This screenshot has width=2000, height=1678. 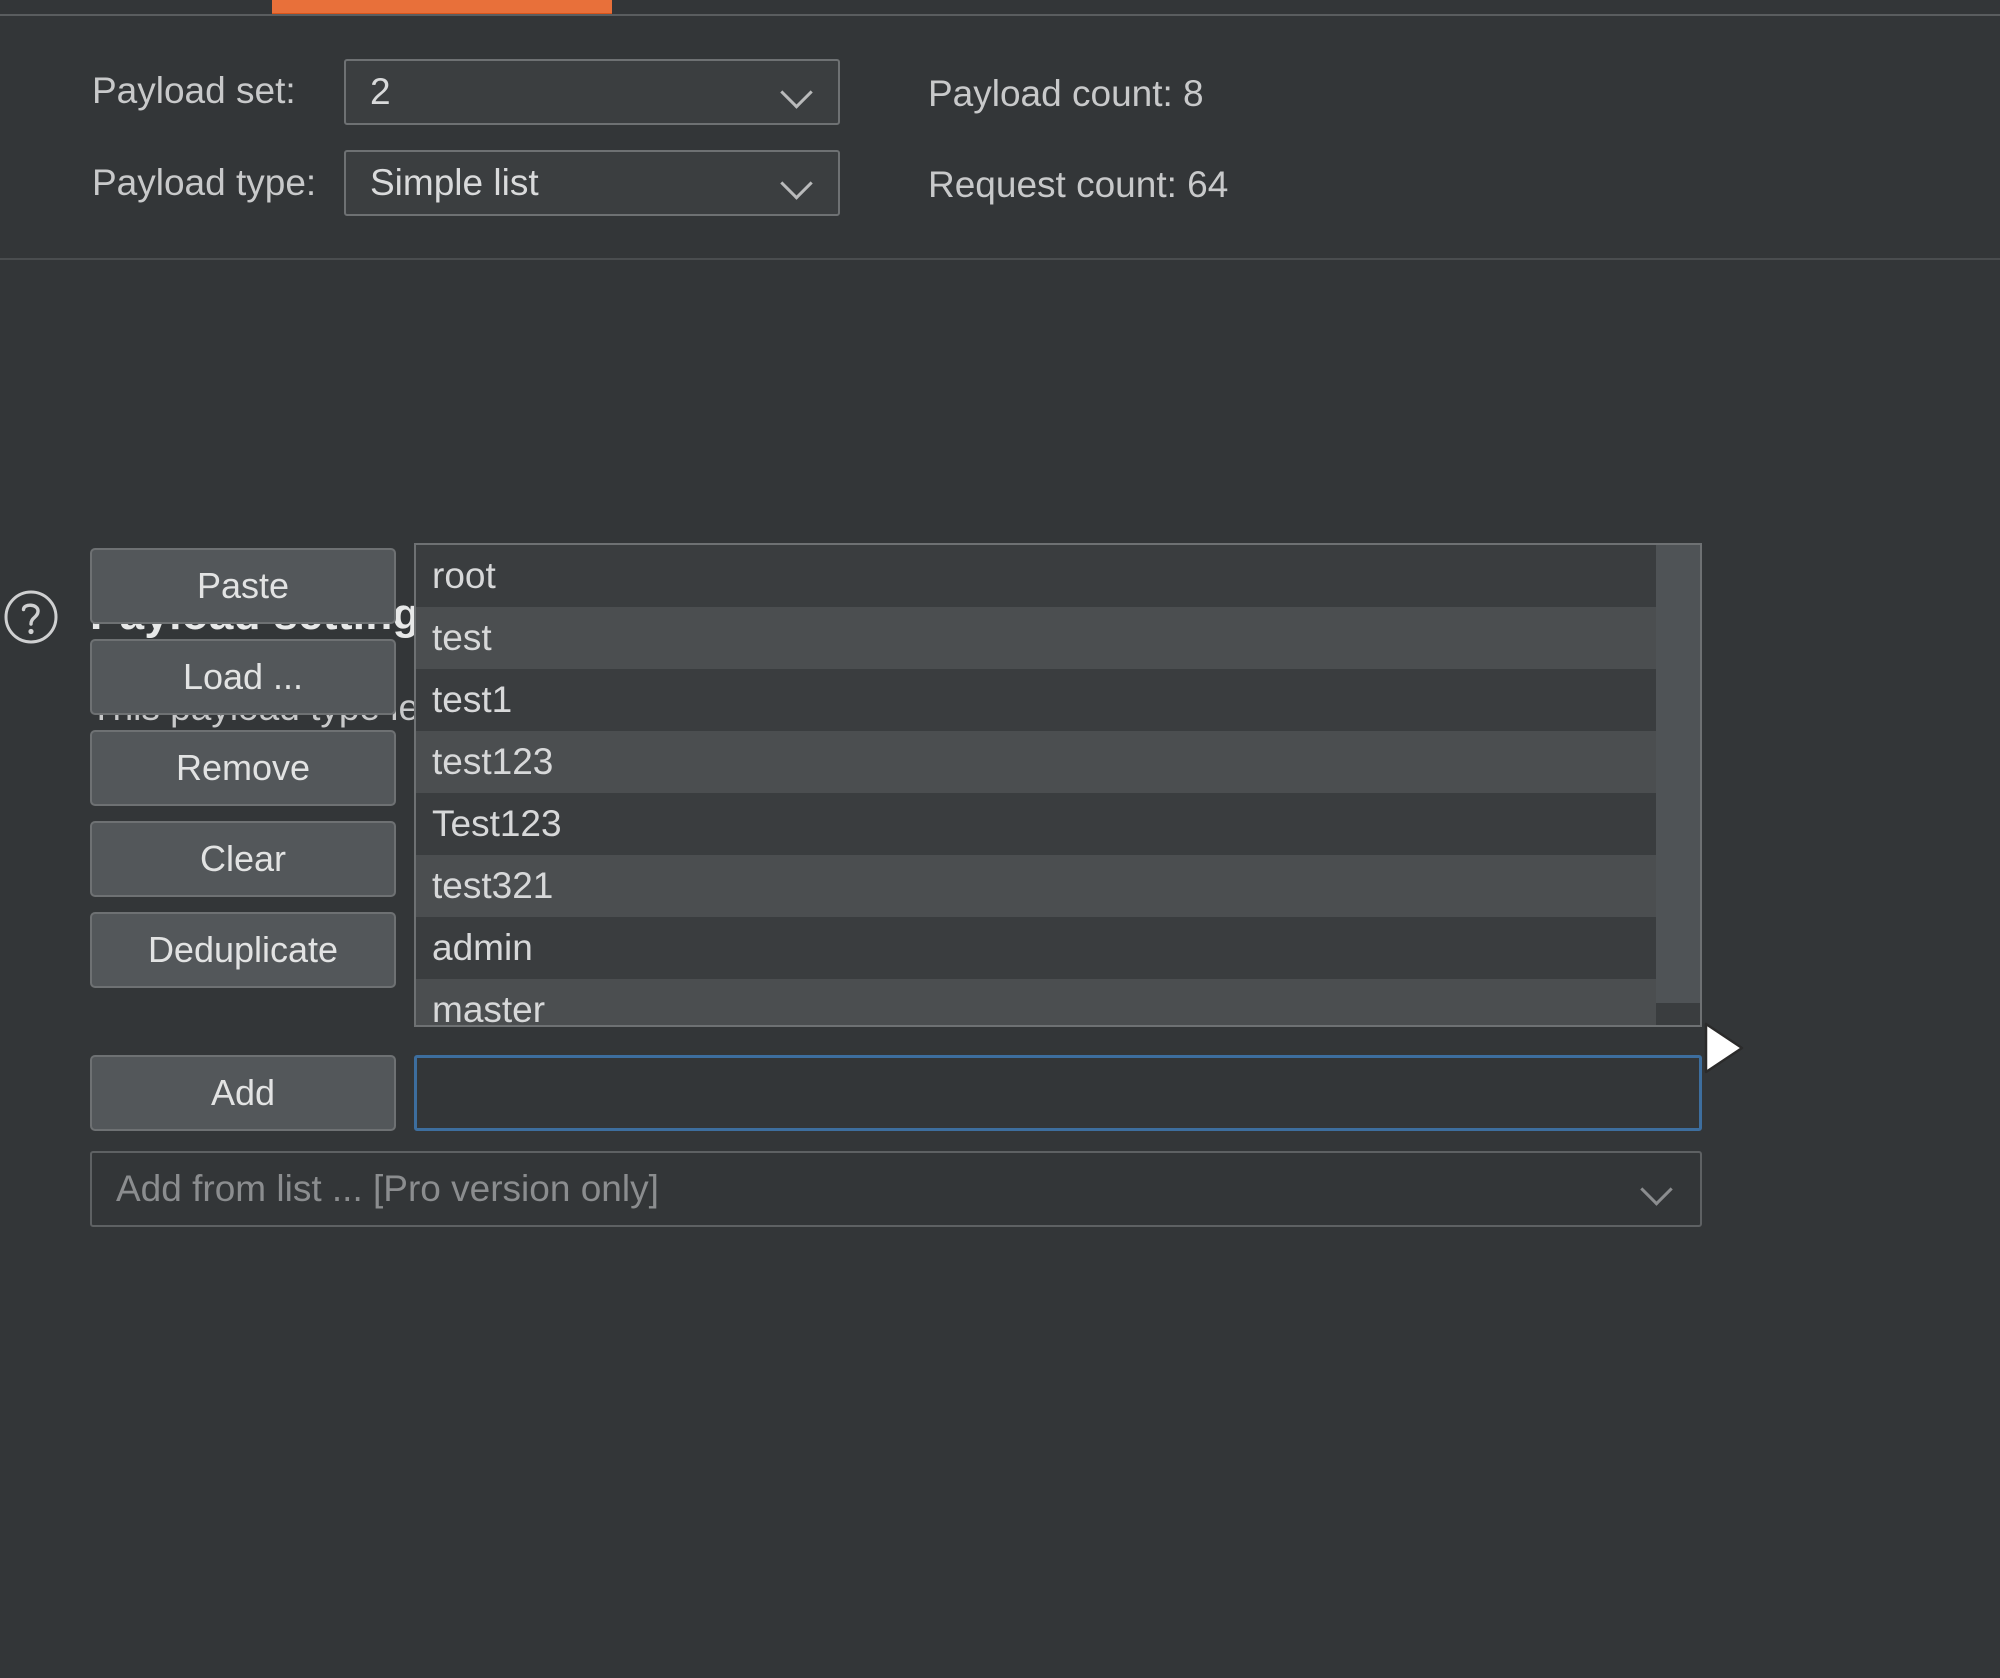 I want to click on list-item: master, so click(x=1037, y=1002).